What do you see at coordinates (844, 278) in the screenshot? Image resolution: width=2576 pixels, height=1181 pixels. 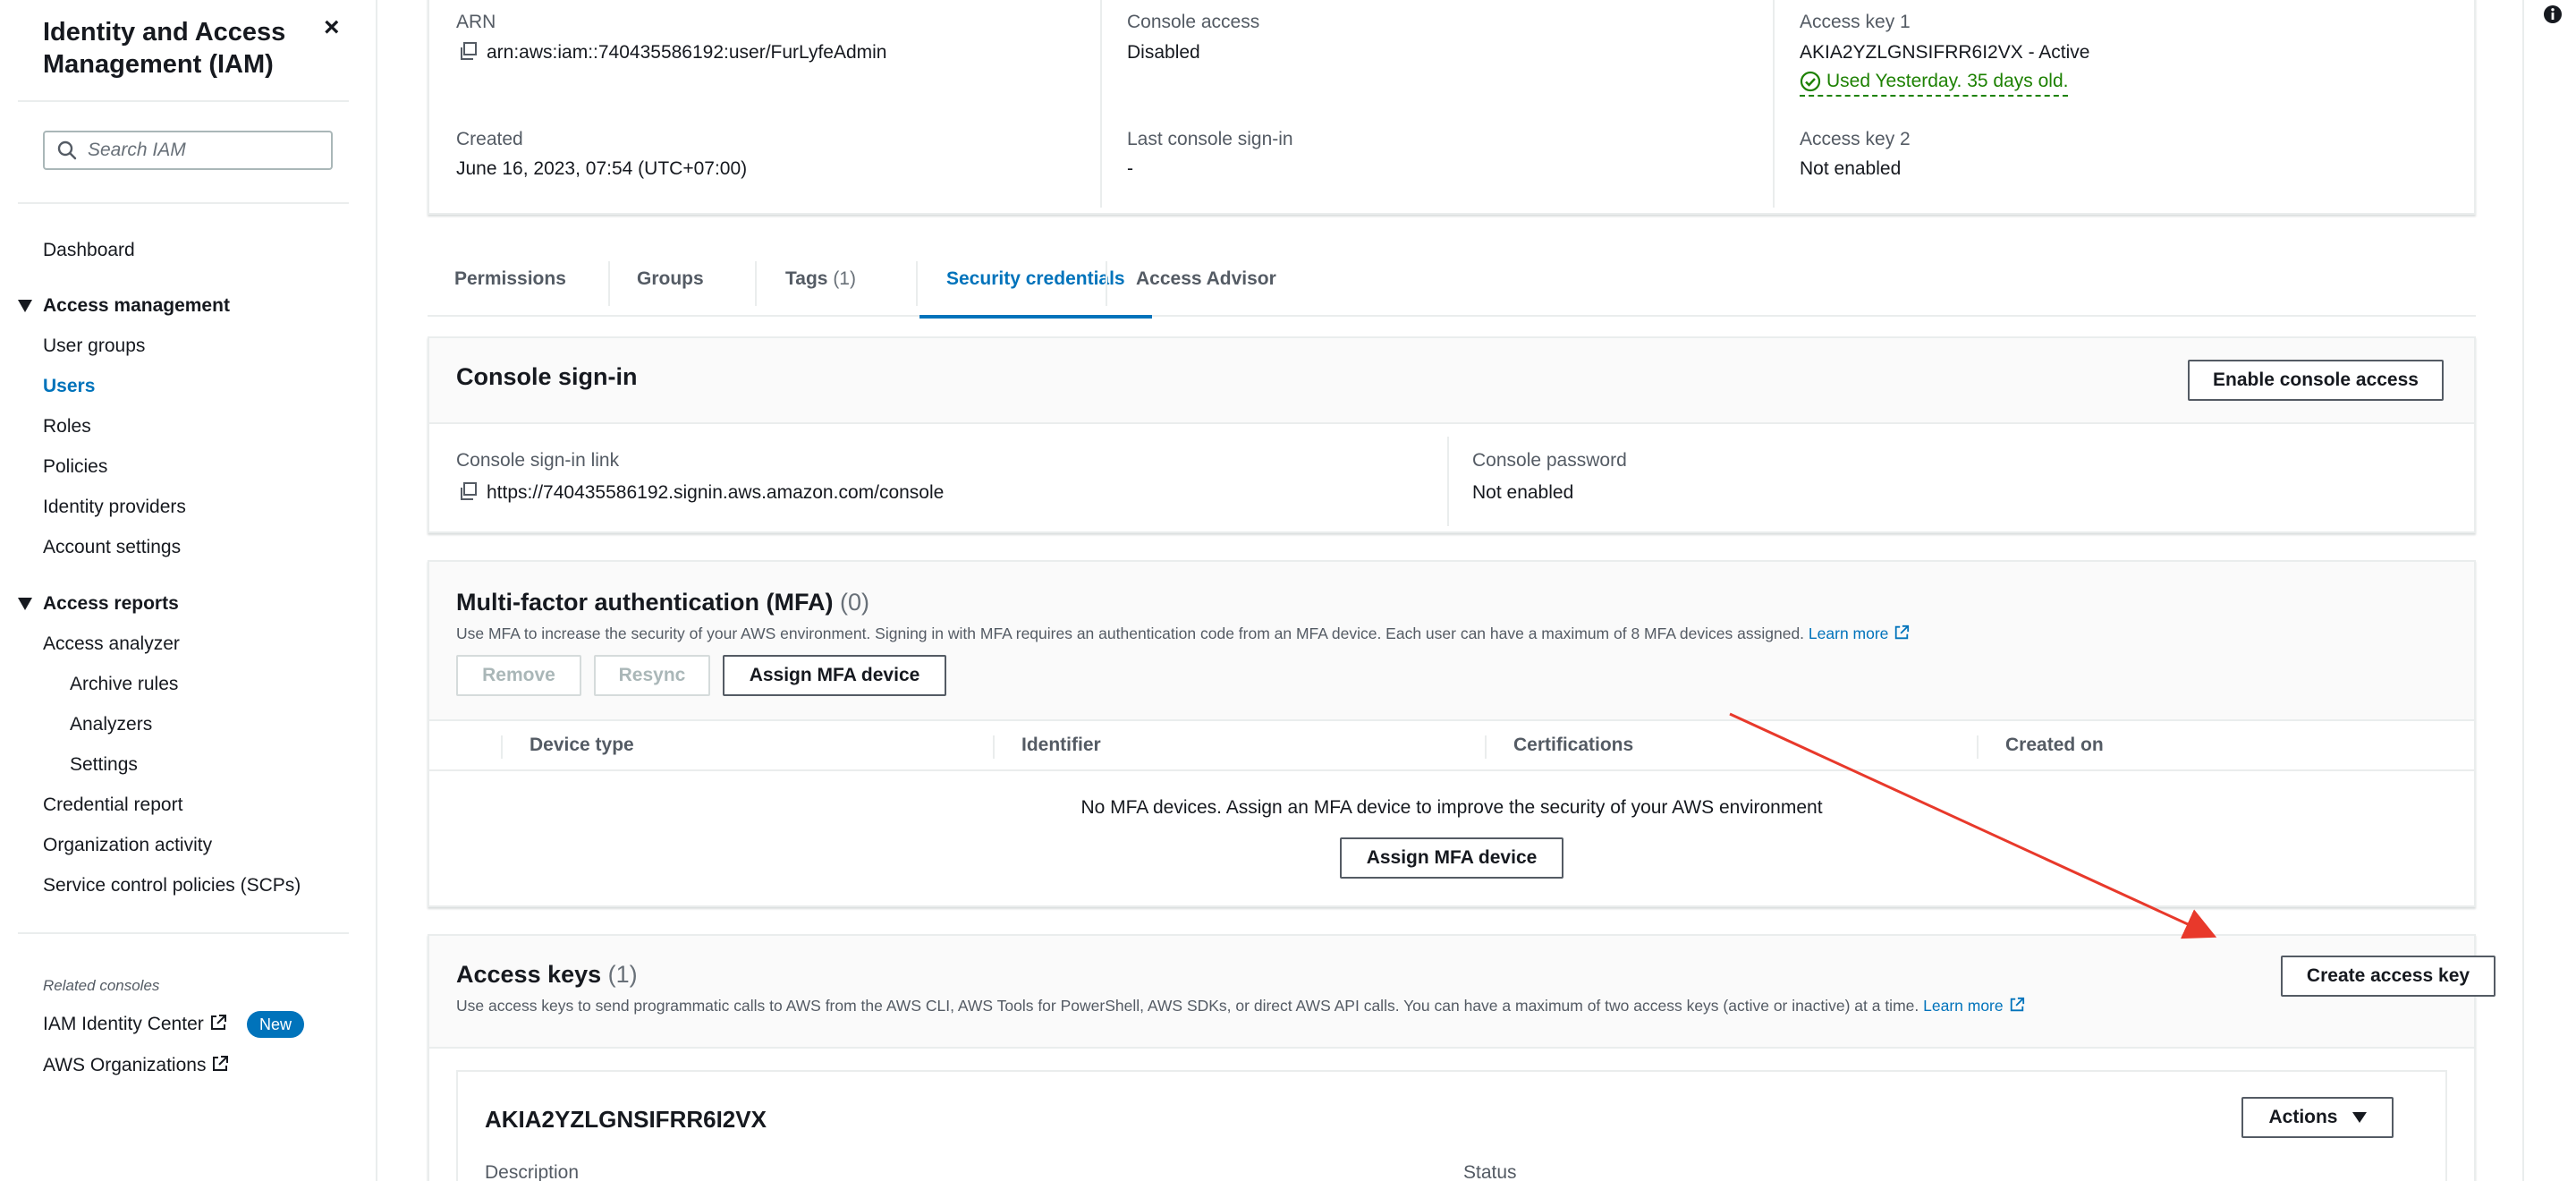 I see `tab-count: (1)` at bounding box center [844, 278].